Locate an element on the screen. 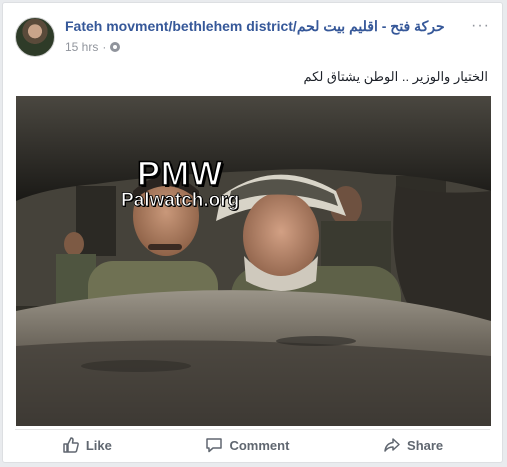 This screenshot has width=507, height=467. page-name-arabic: حركة فتح - اقليم بيت لحم is located at coordinates (371, 26).